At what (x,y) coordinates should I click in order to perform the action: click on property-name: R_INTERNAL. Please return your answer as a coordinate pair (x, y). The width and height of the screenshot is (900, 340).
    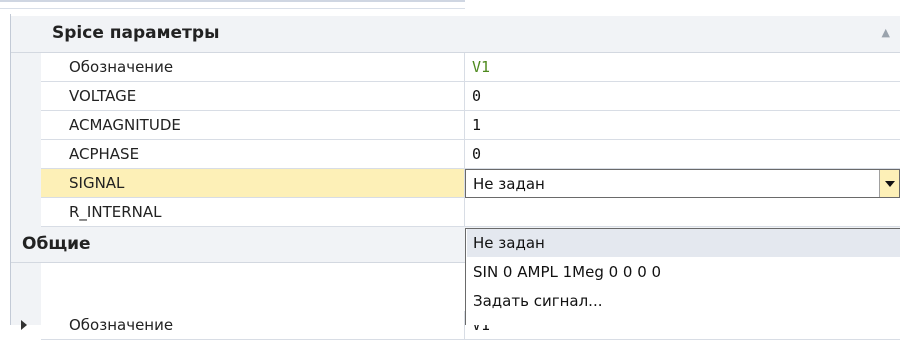
    Looking at the image, I should click on (253, 212).